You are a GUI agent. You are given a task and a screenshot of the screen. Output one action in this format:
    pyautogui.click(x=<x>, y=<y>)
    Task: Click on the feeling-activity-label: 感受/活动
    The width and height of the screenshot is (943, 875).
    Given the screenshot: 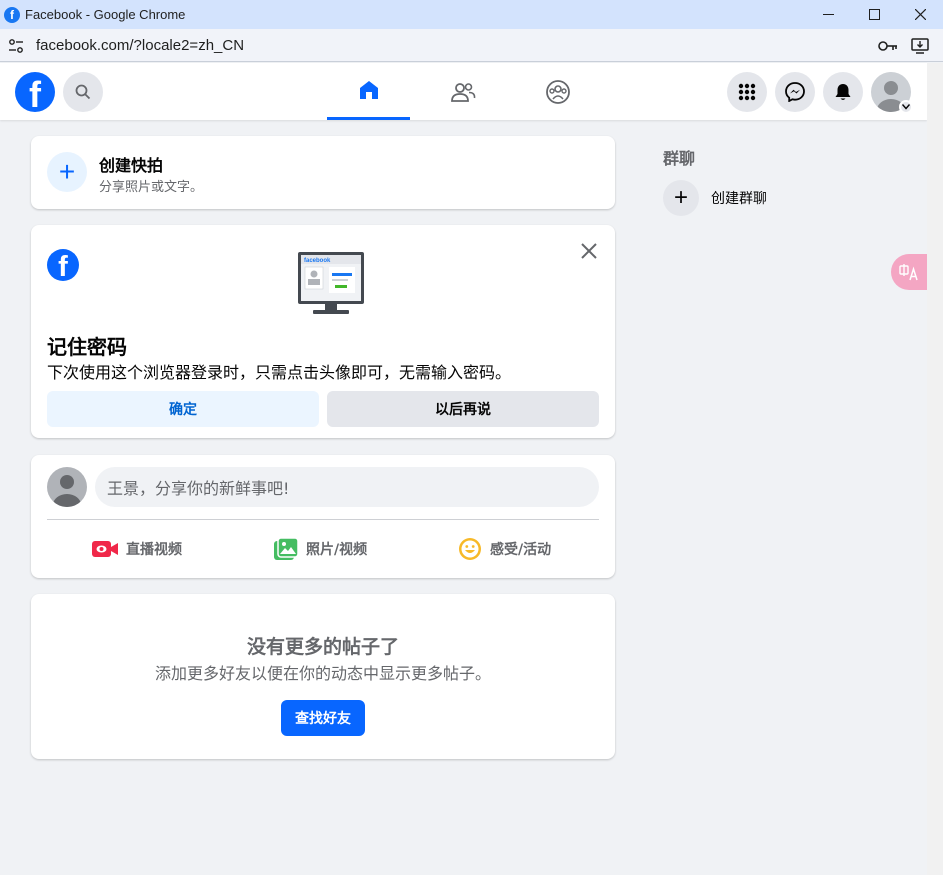 What is the action you would take?
    pyautogui.click(x=521, y=550)
    